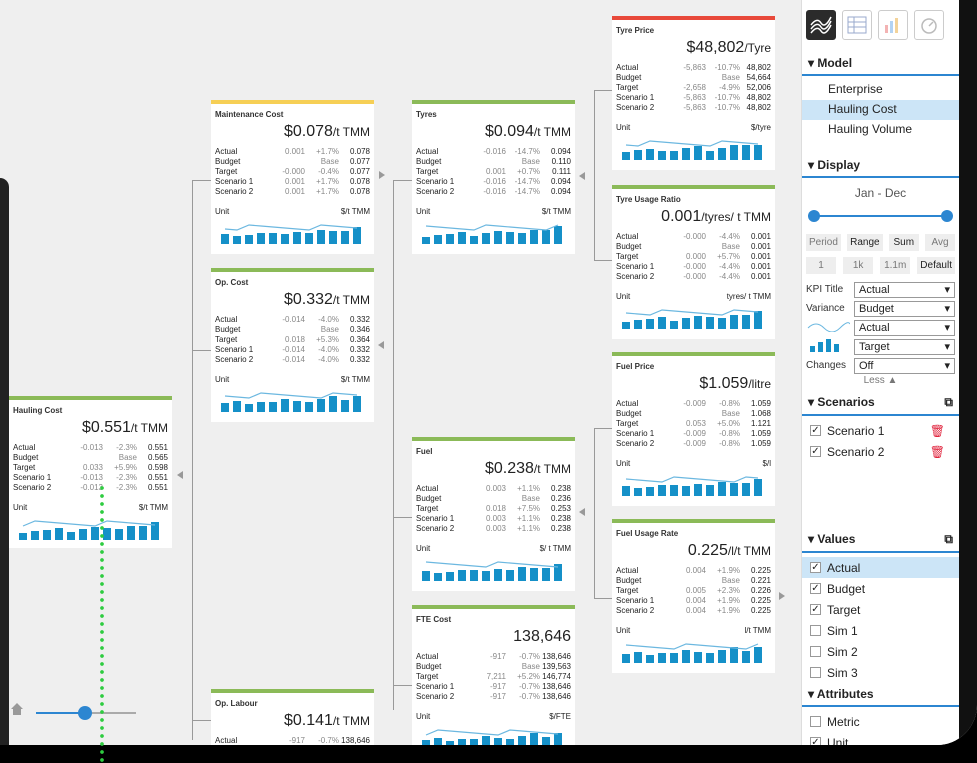 The image size is (977, 763). I want to click on table-view-button, so click(857, 25).